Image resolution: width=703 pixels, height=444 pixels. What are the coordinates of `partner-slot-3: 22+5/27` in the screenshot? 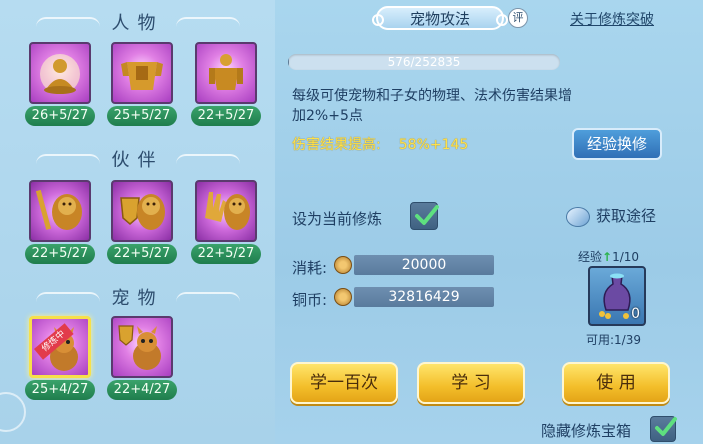 It's located at (226, 222).